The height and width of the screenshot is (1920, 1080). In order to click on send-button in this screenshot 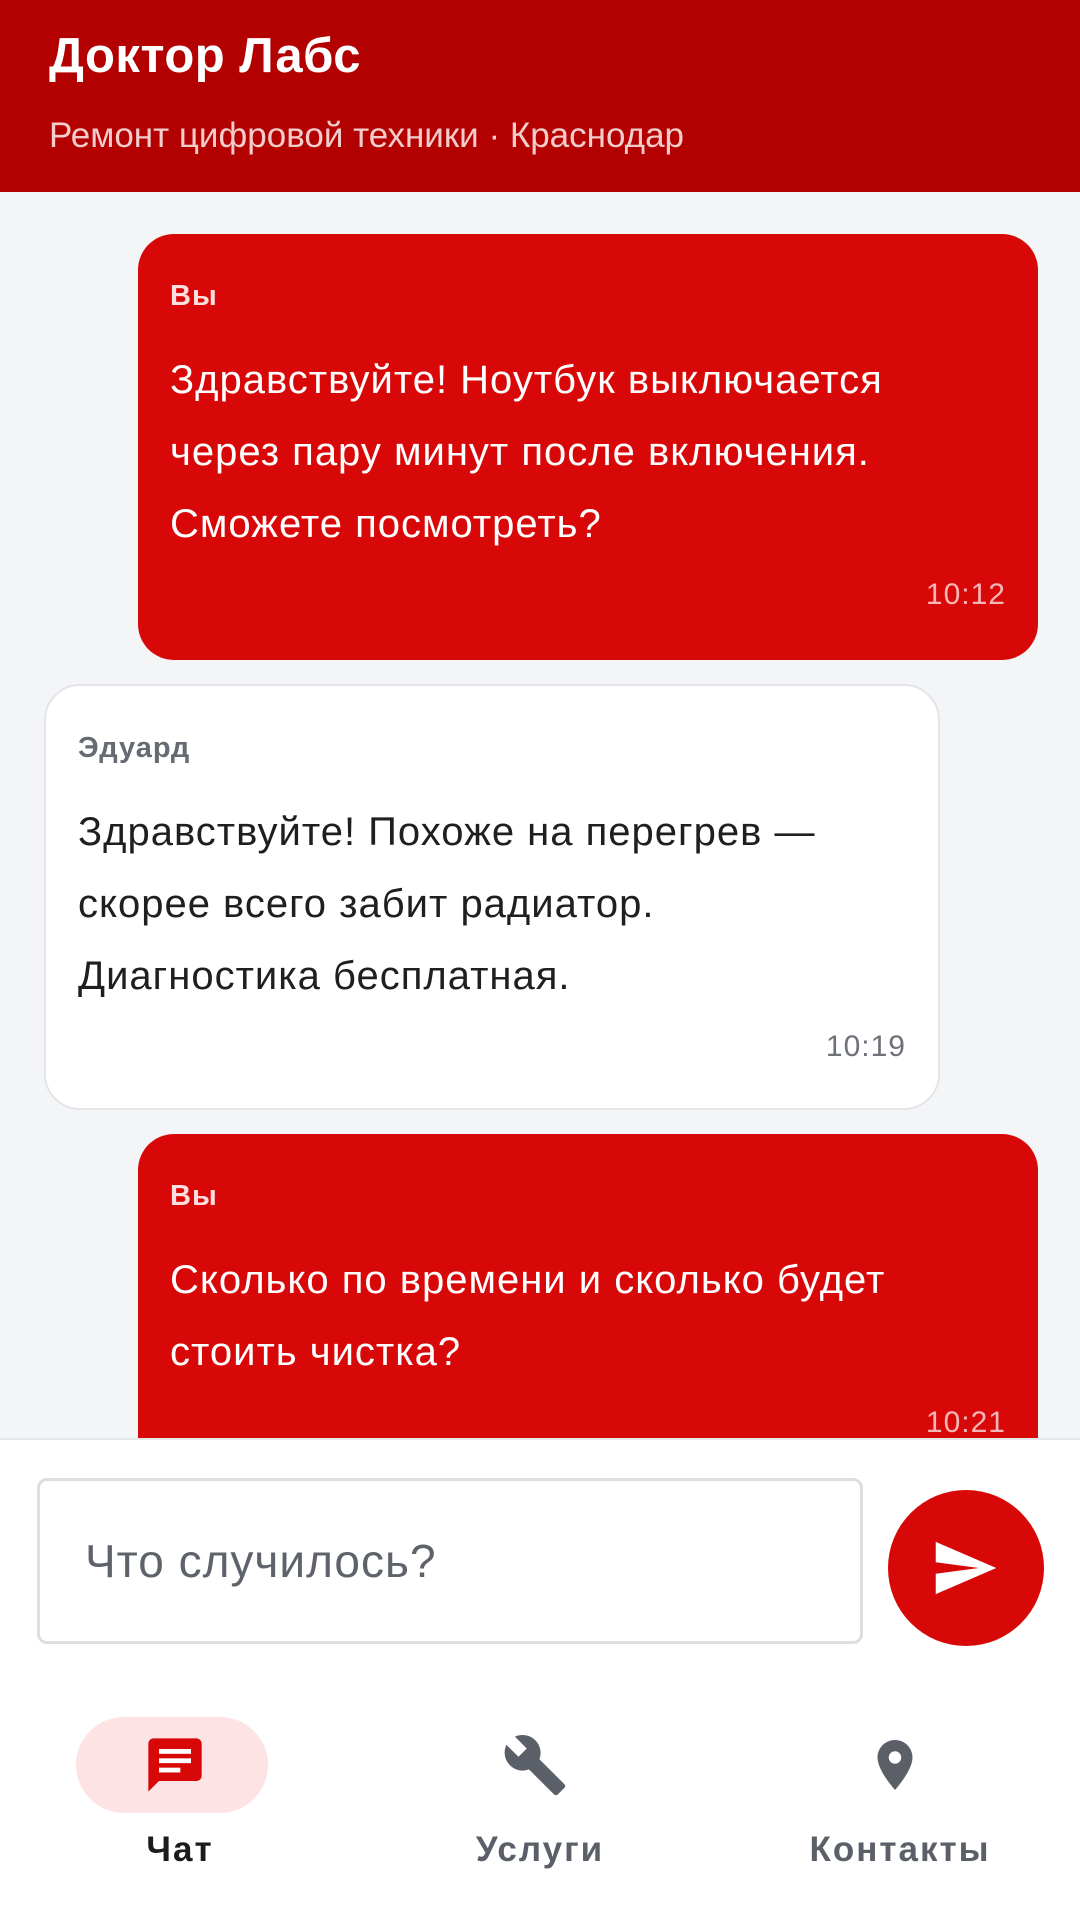, I will do `click(966, 1568)`.